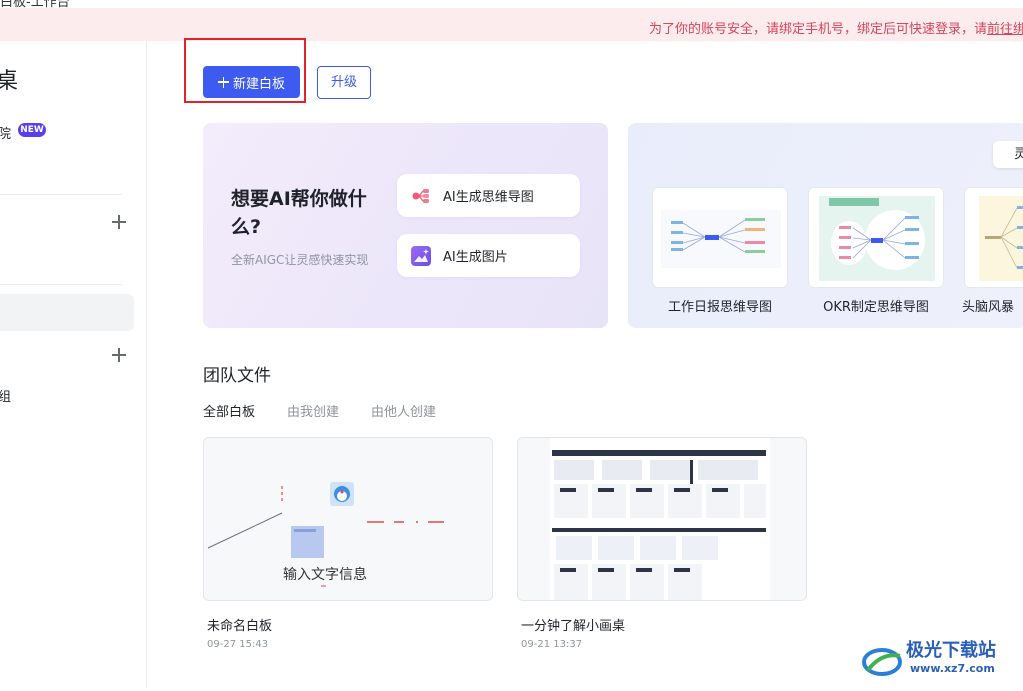 The image size is (1023, 691). What do you see at coordinates (5, 395) in the screenshot?
I see `sidebar-item-label: 组` at bounding box center [5, 395].